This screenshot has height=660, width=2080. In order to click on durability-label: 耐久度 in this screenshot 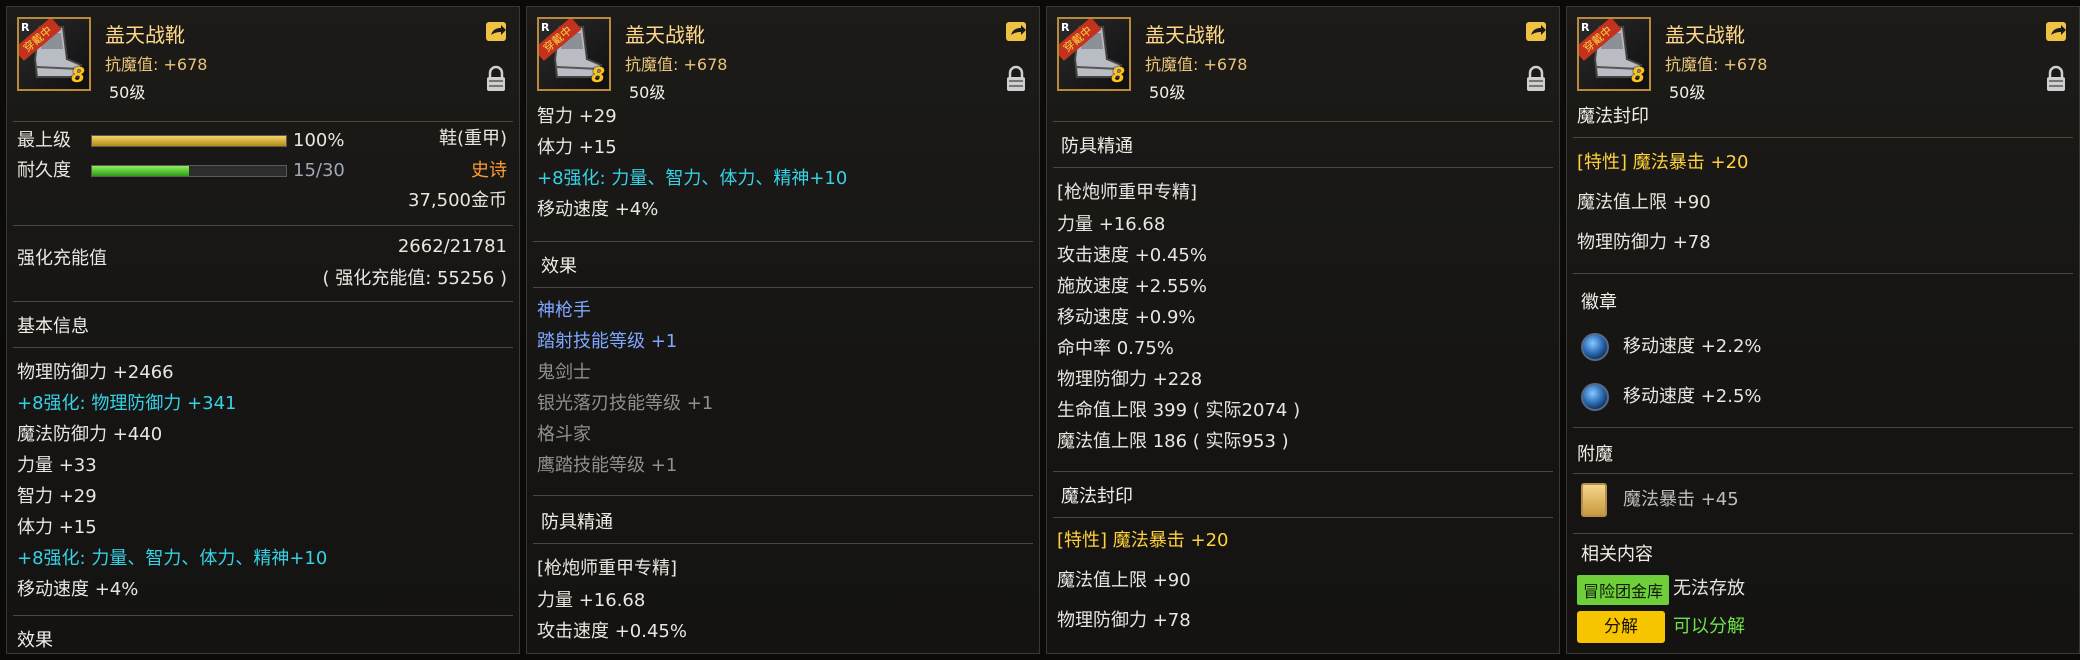, I will do `click(44, 170)`.